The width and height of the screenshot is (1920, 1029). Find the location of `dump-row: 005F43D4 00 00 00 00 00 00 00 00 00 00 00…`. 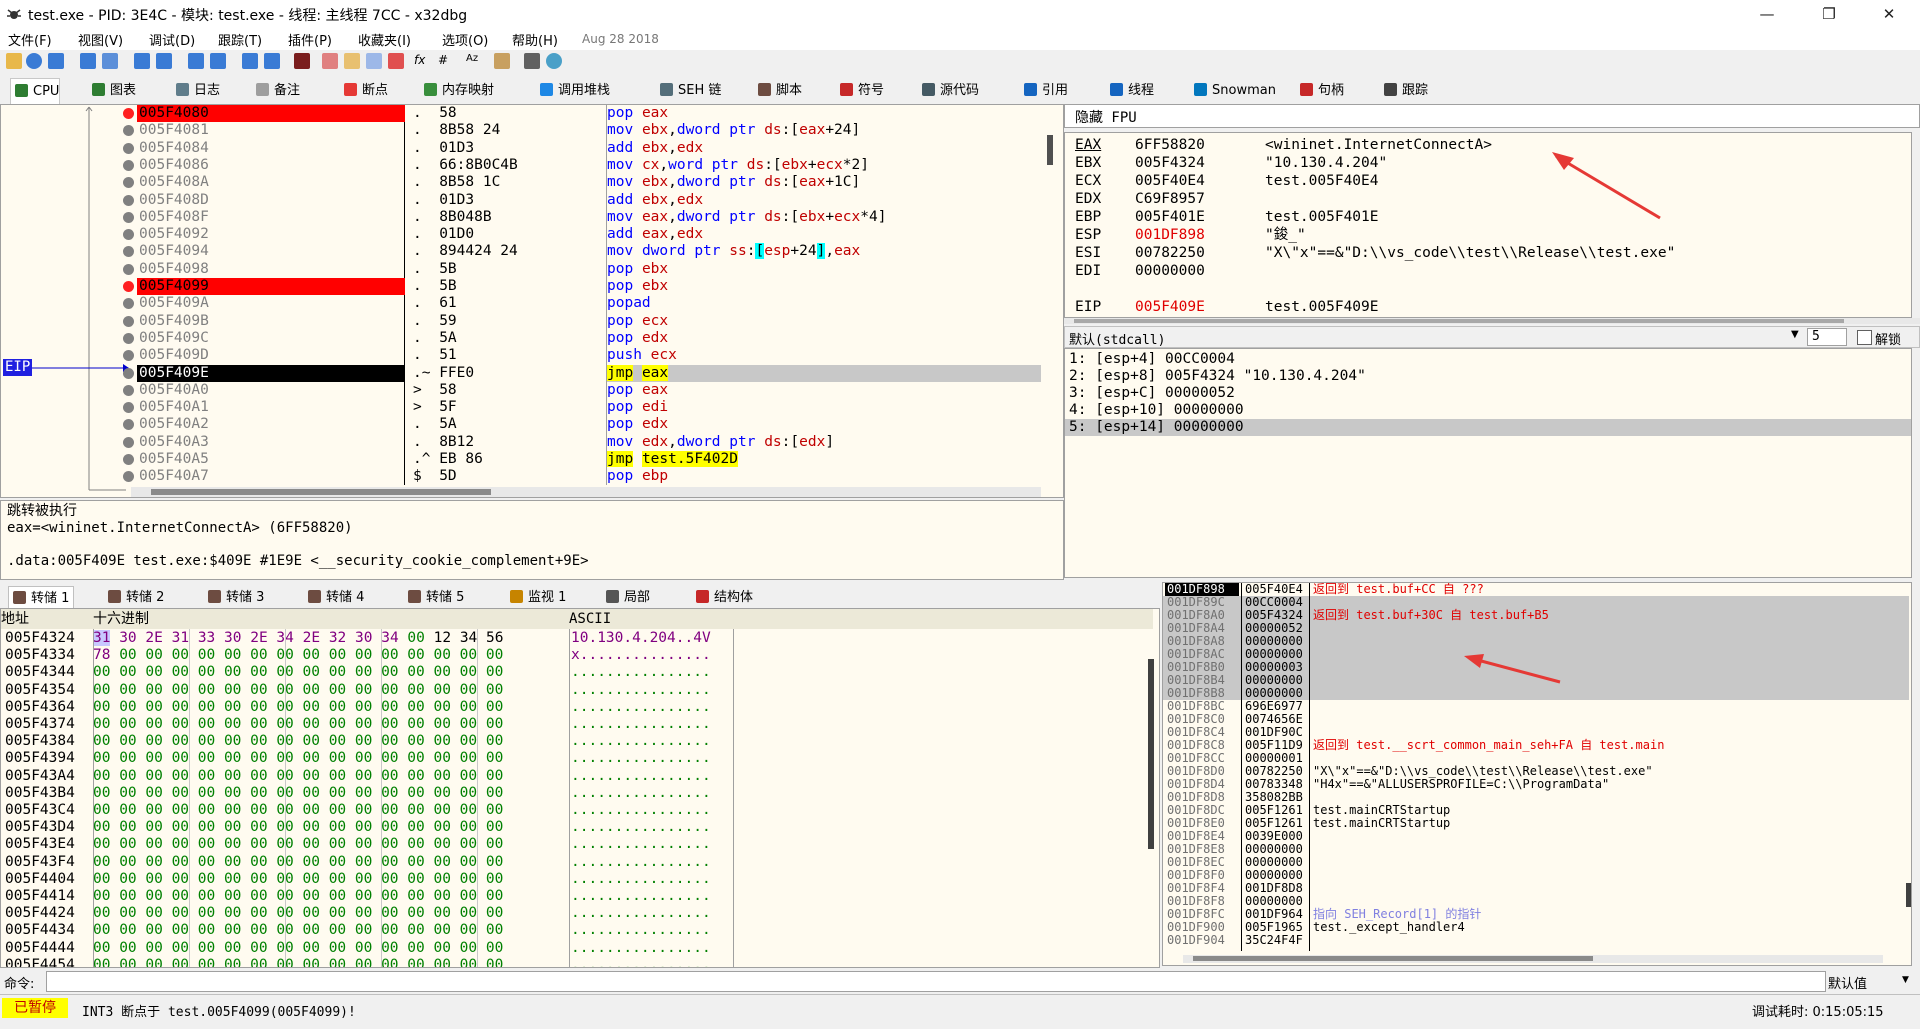

dump-row: 005F43D4 00 00 00 00 00 00 00 00 00 00 00… is located at coordinates (371, 827).